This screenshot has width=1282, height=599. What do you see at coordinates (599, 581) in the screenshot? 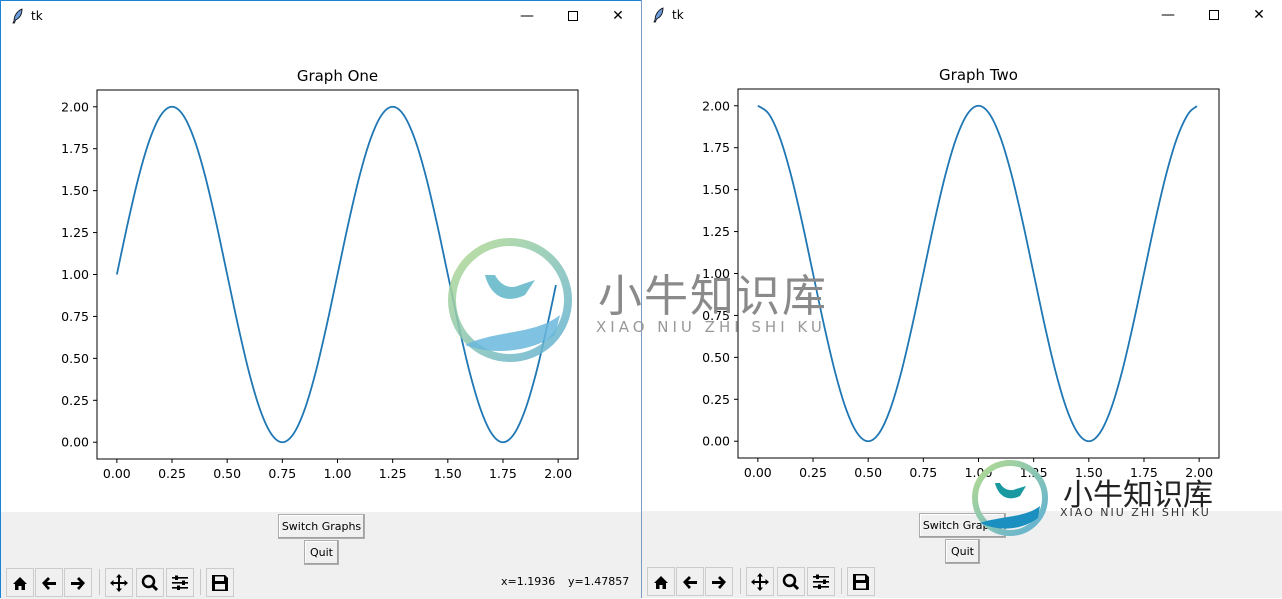
I see `cursor-y-readout: y=1.47857` at bounding box center [599, 581].